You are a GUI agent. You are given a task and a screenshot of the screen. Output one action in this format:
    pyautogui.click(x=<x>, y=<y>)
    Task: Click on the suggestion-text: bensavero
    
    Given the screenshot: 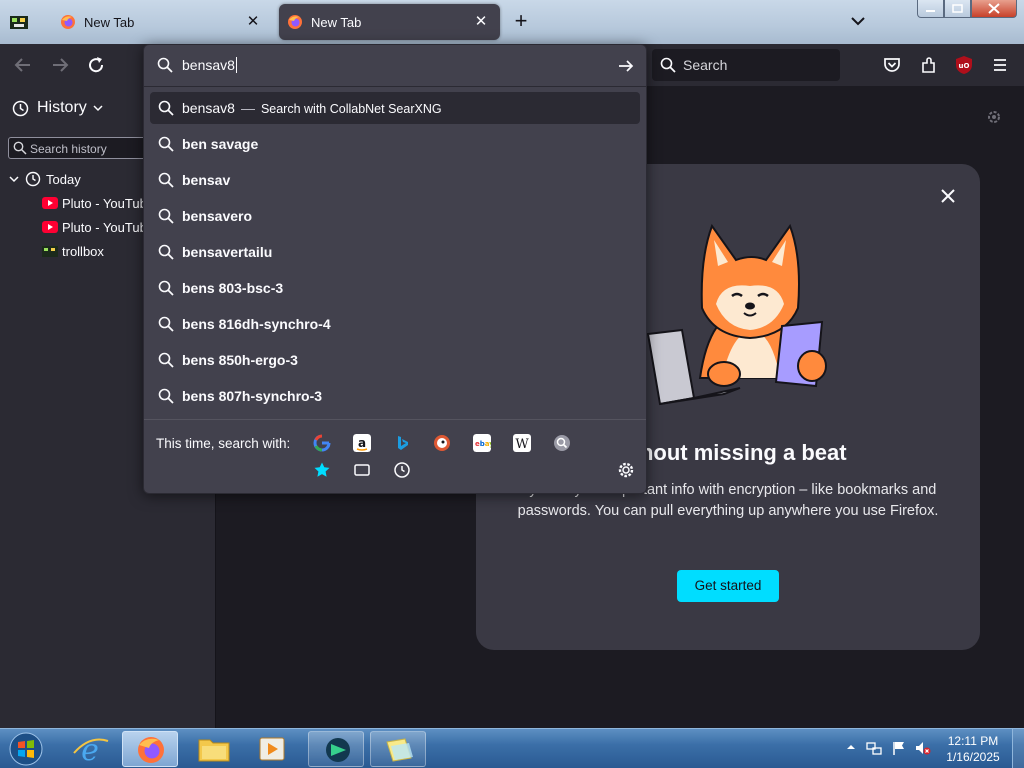 What is the action you would take?
    pyautogui.click(x=217, y=216)
    